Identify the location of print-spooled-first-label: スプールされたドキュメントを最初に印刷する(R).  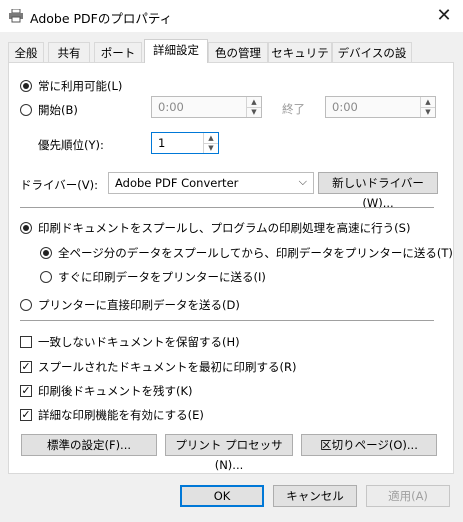
(167, 367).